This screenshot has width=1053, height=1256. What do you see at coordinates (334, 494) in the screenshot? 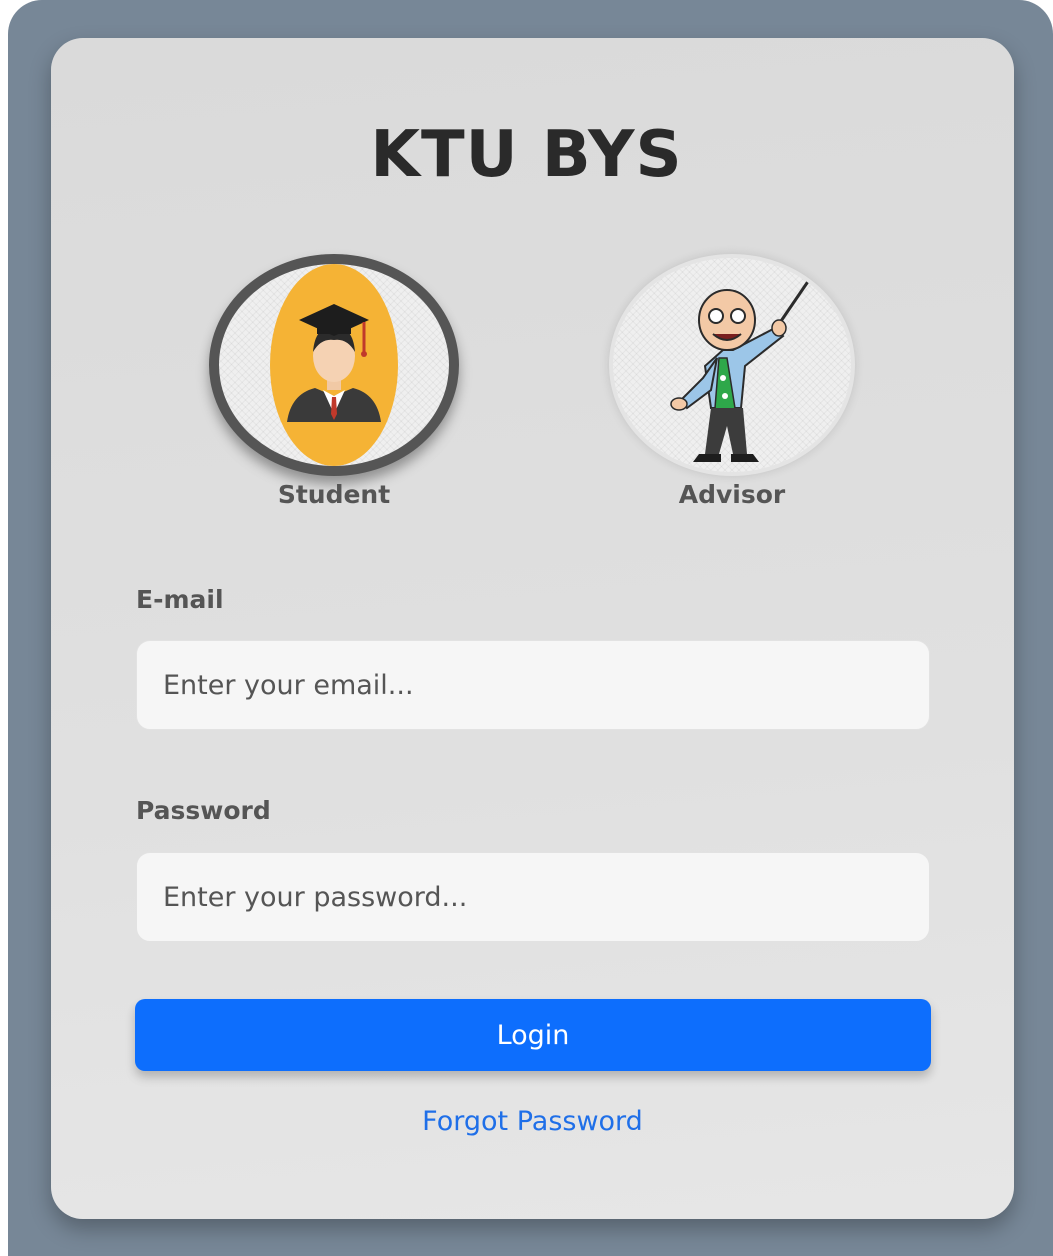
I see `student-label: Student` at bounding box center [334, 494].